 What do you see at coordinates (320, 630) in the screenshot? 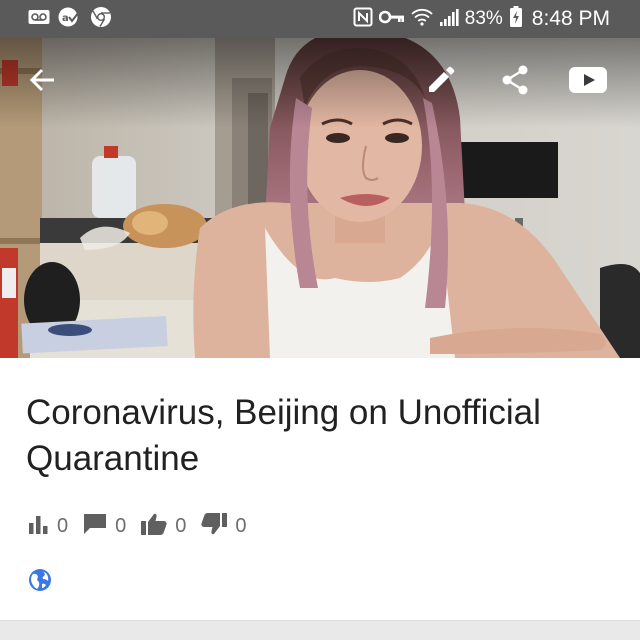
I see `next-card-edge` at bounding box center [320, 630].